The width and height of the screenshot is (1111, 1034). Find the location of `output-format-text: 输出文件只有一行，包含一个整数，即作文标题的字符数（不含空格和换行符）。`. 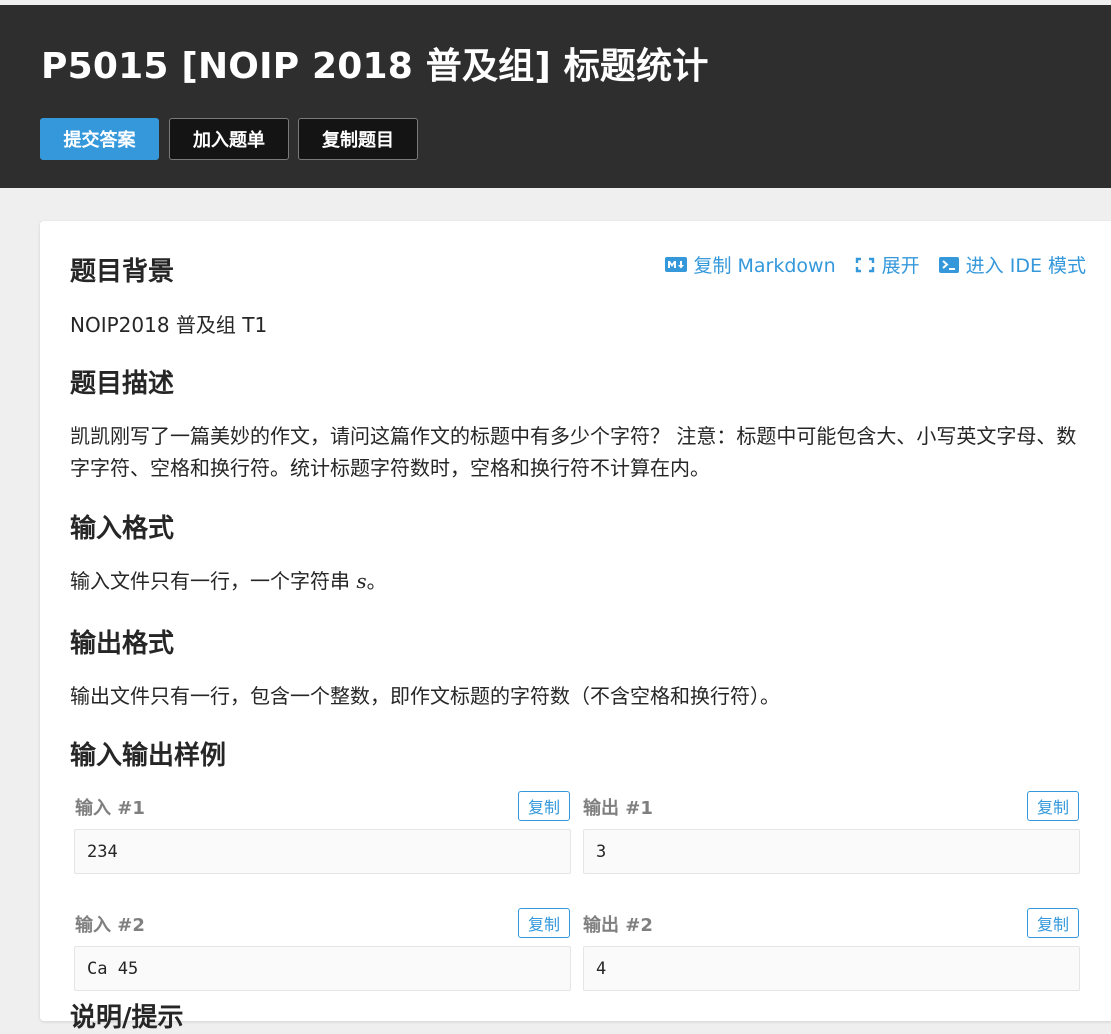

output-format-text: 输出文件只有一行，包含一个整数，即作文标题的字符数（不含空格和换行符）。 is located at coordinates (425, 696).